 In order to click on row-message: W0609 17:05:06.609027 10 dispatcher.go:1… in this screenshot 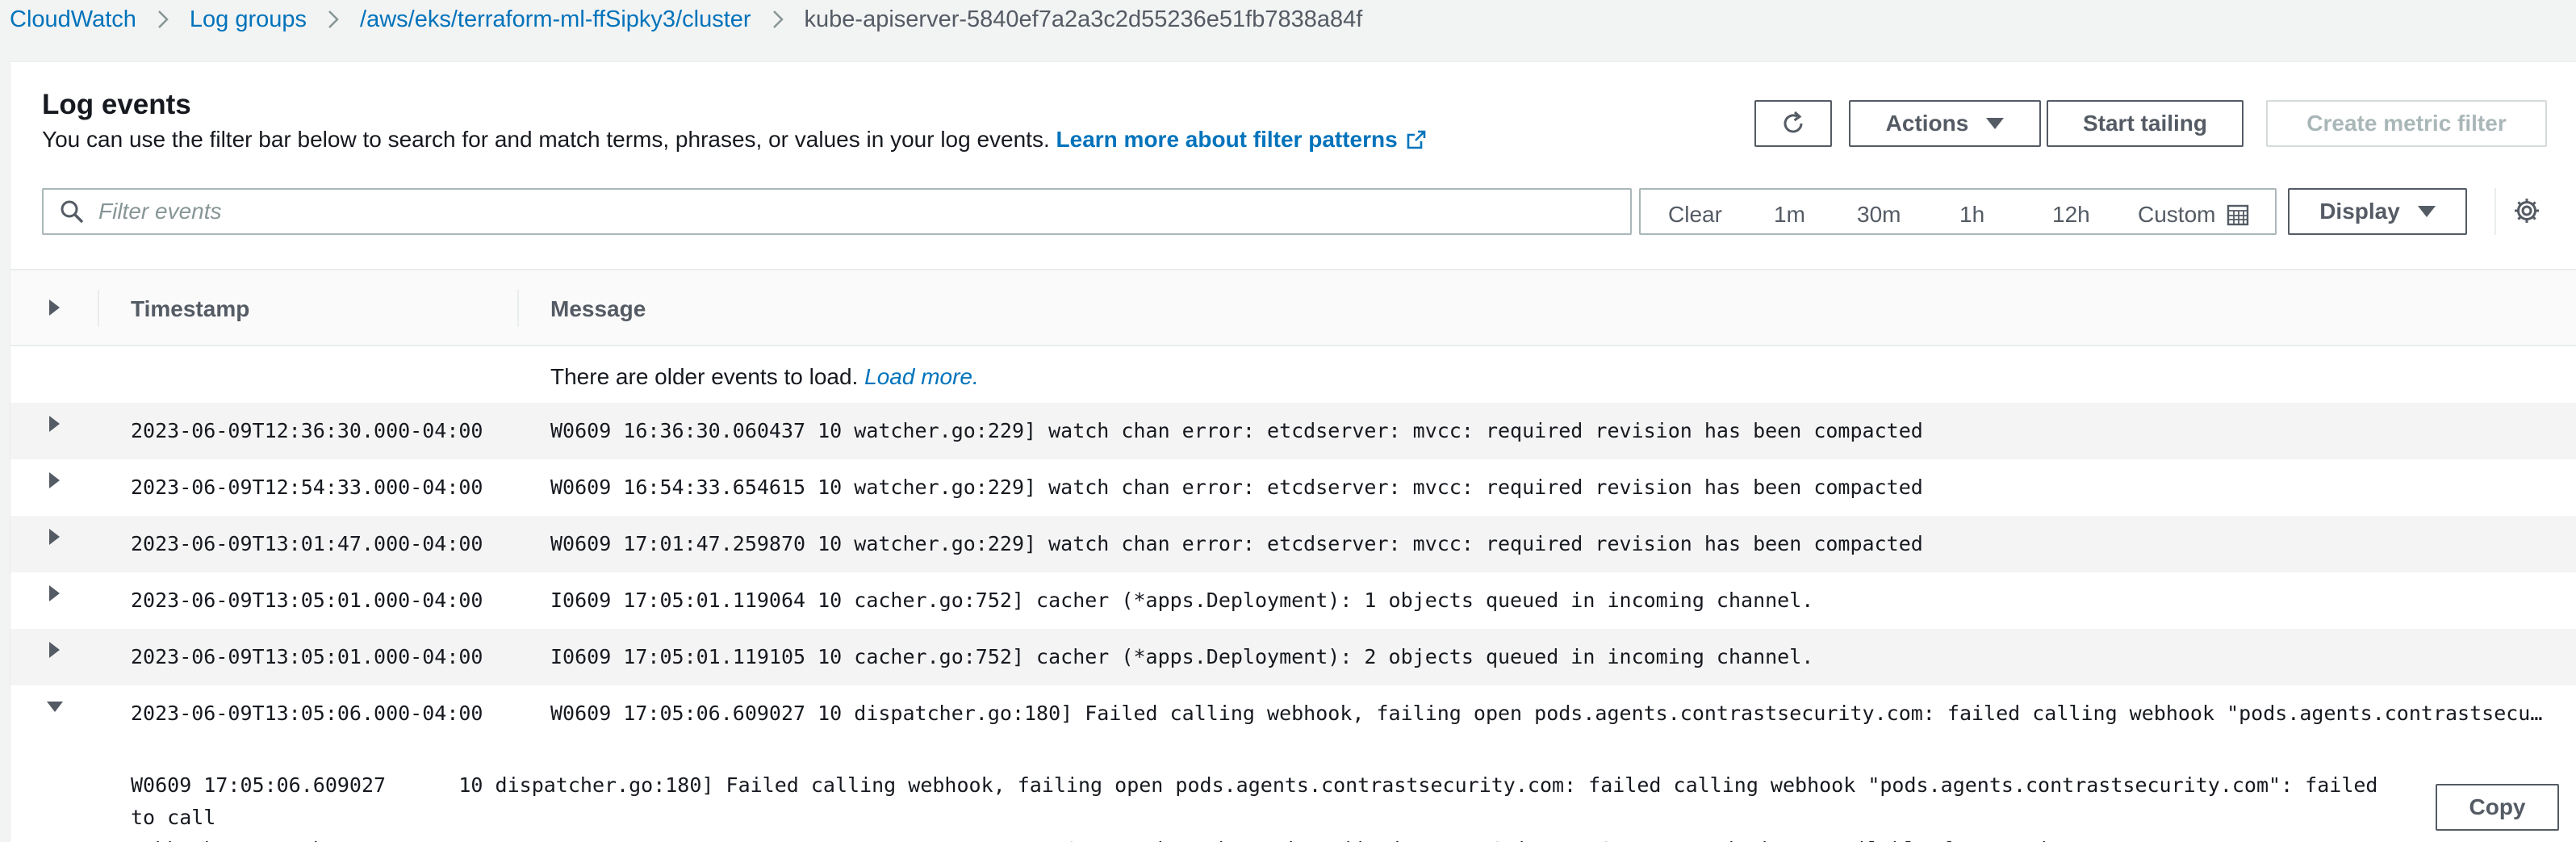, I will do `click(1547, 713)`.